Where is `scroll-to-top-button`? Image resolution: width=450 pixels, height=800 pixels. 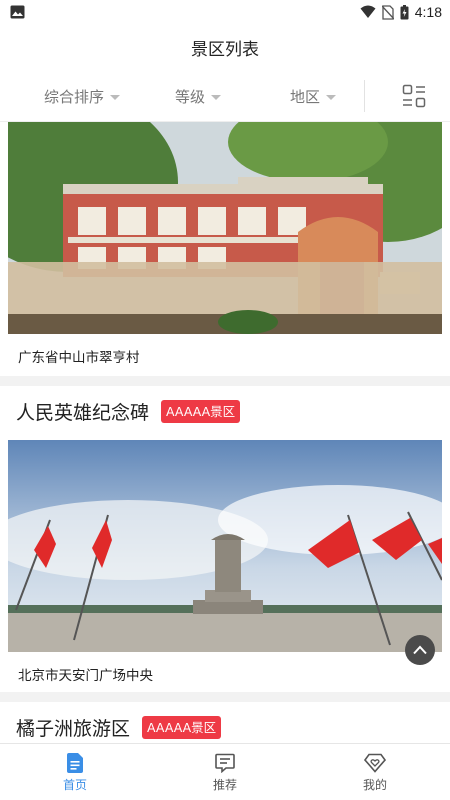
scroll-to-top-button is located at coordinates (420, 650).